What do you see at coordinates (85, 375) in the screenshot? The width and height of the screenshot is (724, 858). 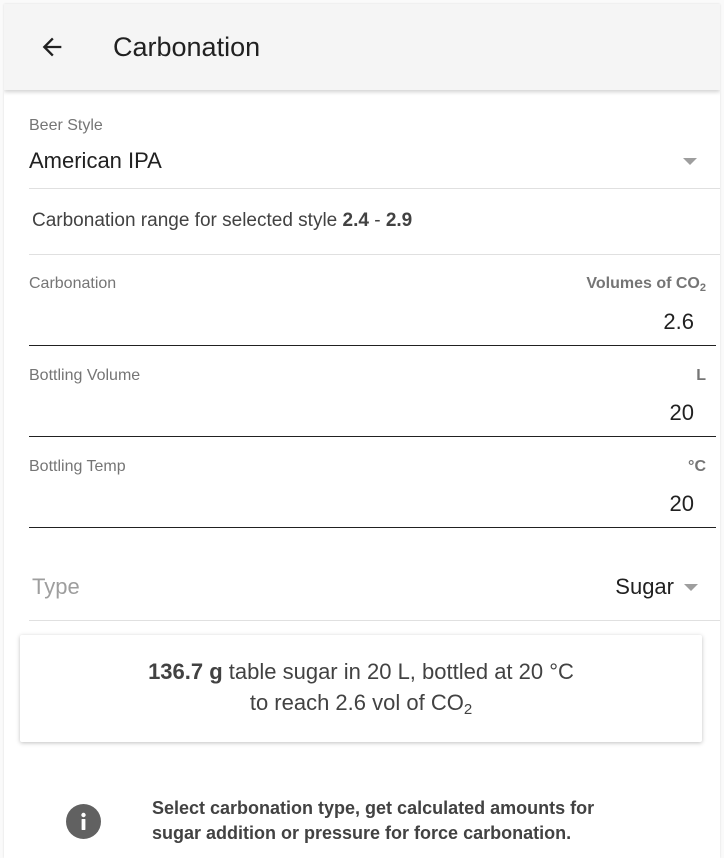 I see `bottling-volume-label: Bottling Volume` at bounding box center [85, 375].